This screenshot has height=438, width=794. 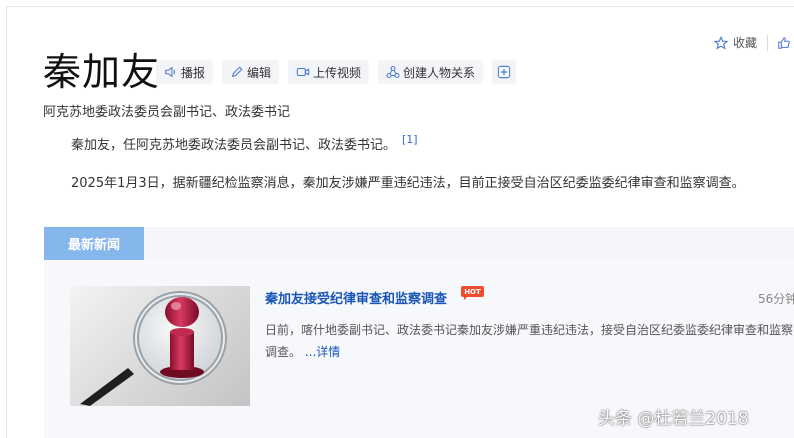 I want to click on news-section-header: 最新新闻, so click(x=419, y=243).